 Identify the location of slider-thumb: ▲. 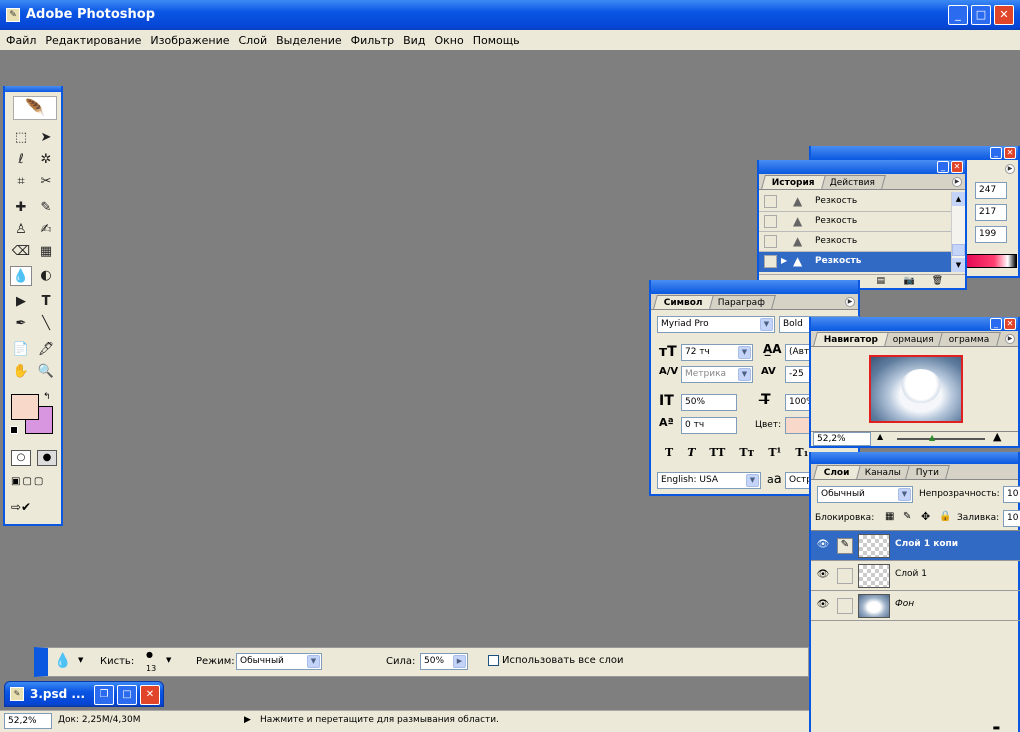
(932, 437).